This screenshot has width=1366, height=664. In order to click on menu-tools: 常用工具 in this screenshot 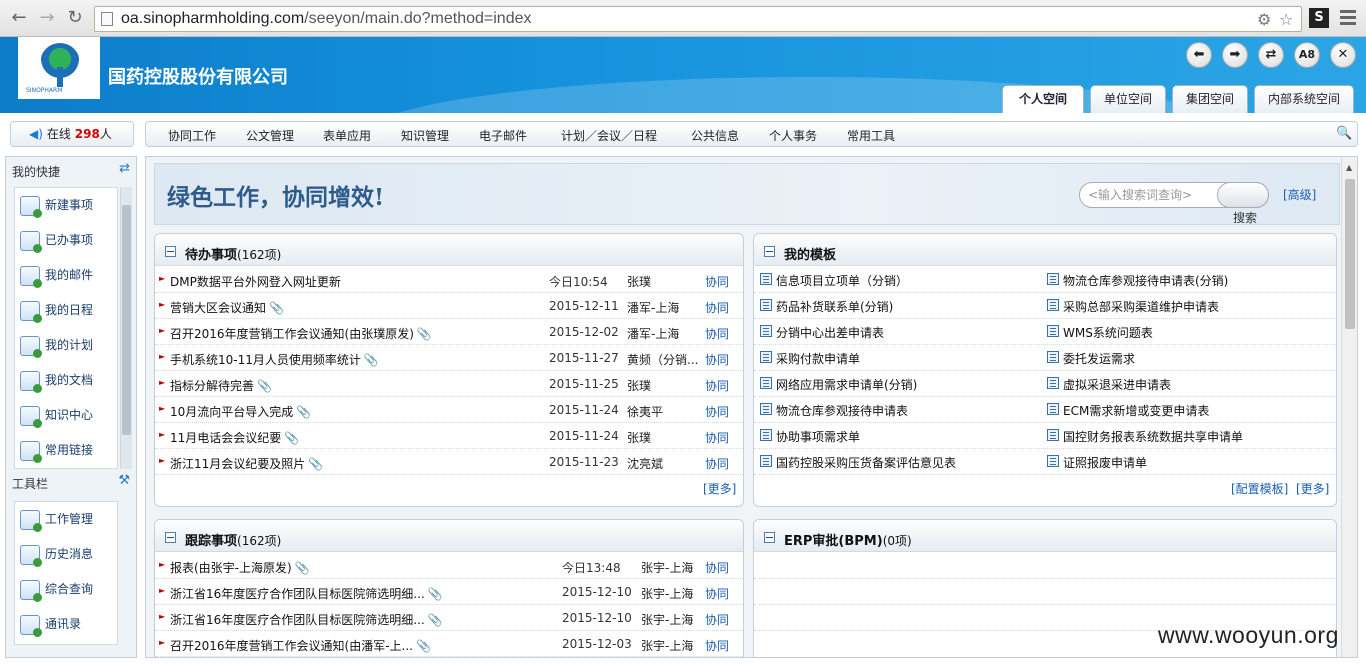, I will do `click(871, 135)`.